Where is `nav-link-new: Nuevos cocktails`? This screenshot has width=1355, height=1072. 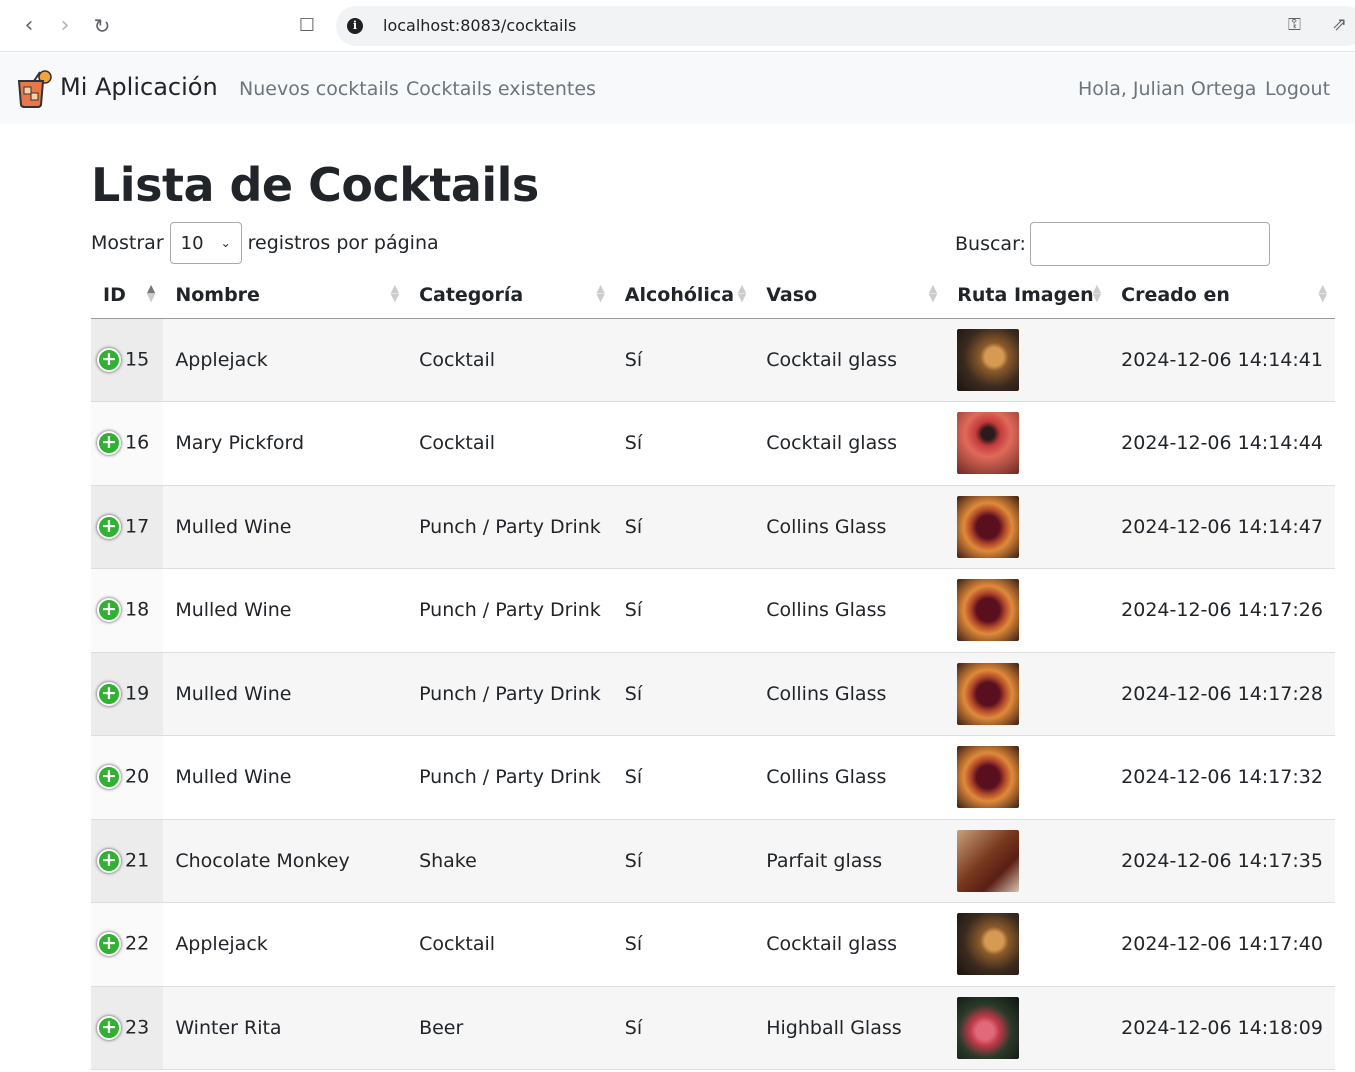
nav-link-new: Nuevos cocktails is located at coordinates (319, 89).